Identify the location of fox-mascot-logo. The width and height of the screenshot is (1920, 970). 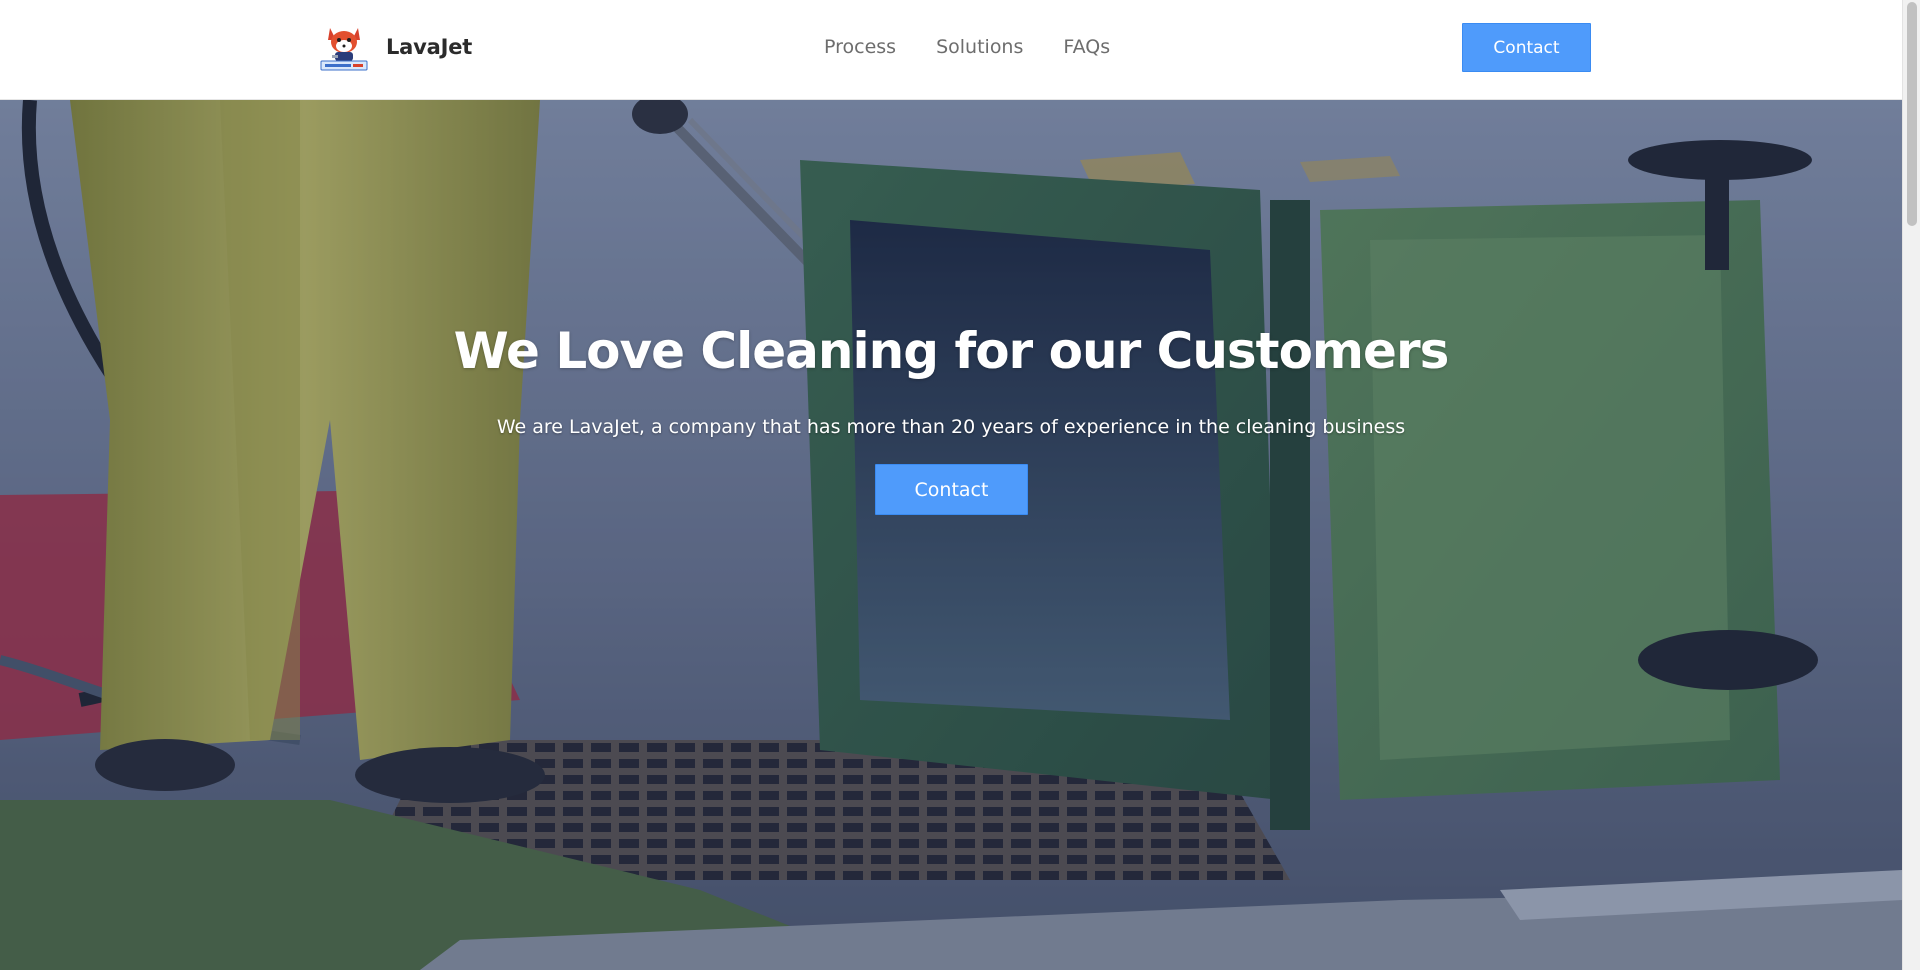
(344, 49).